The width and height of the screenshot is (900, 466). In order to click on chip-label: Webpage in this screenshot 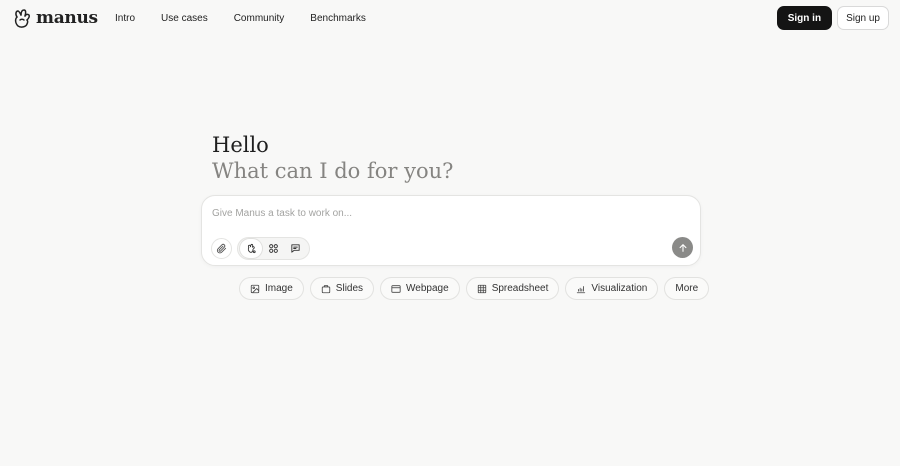, I will do `click(427, 288)`.